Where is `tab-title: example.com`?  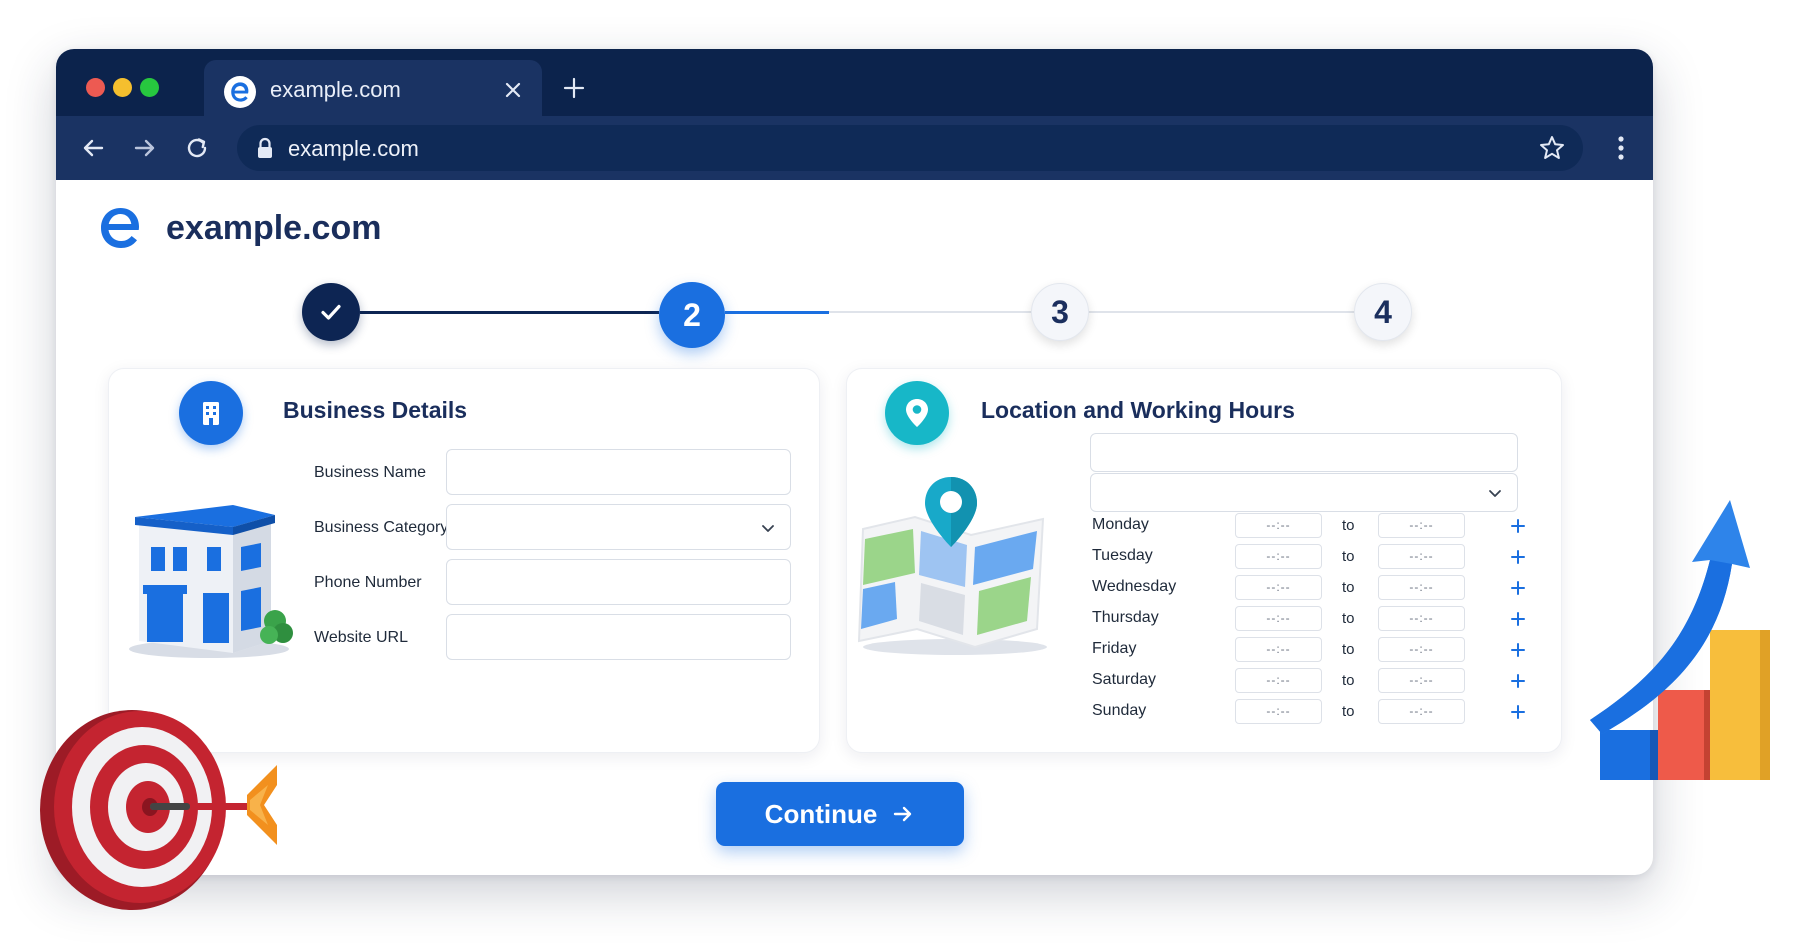 tab-title: example.com is located at coordinates (335, 89).